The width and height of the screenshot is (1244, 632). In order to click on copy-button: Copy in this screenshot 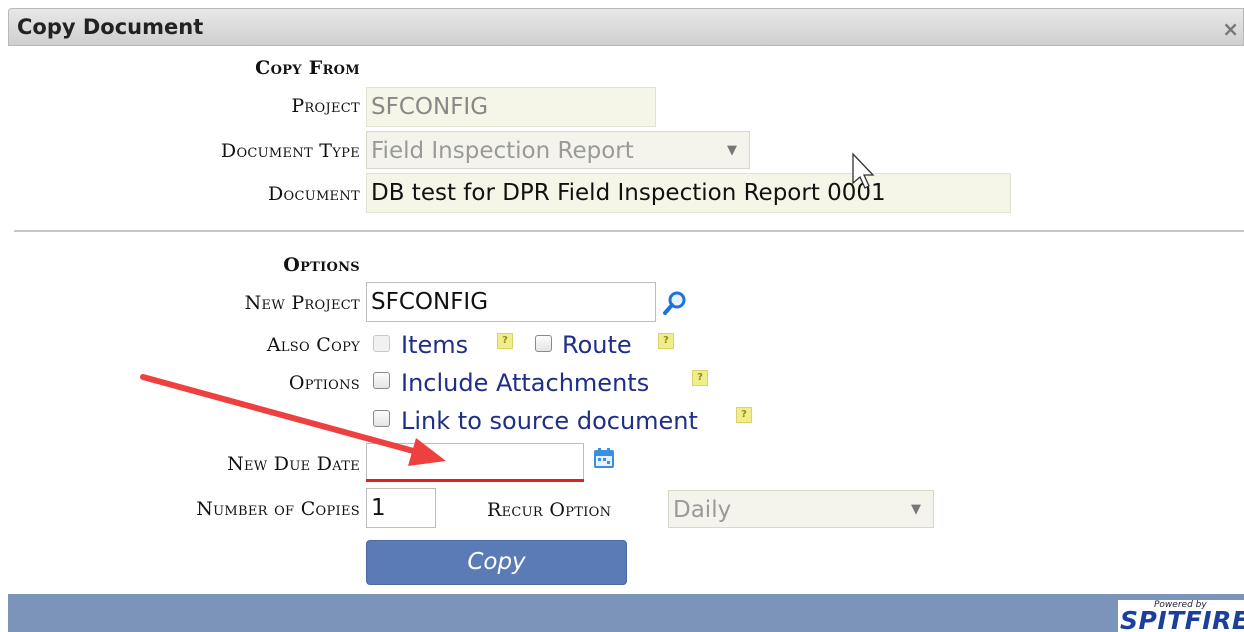, I will do `click(496, 562)`.